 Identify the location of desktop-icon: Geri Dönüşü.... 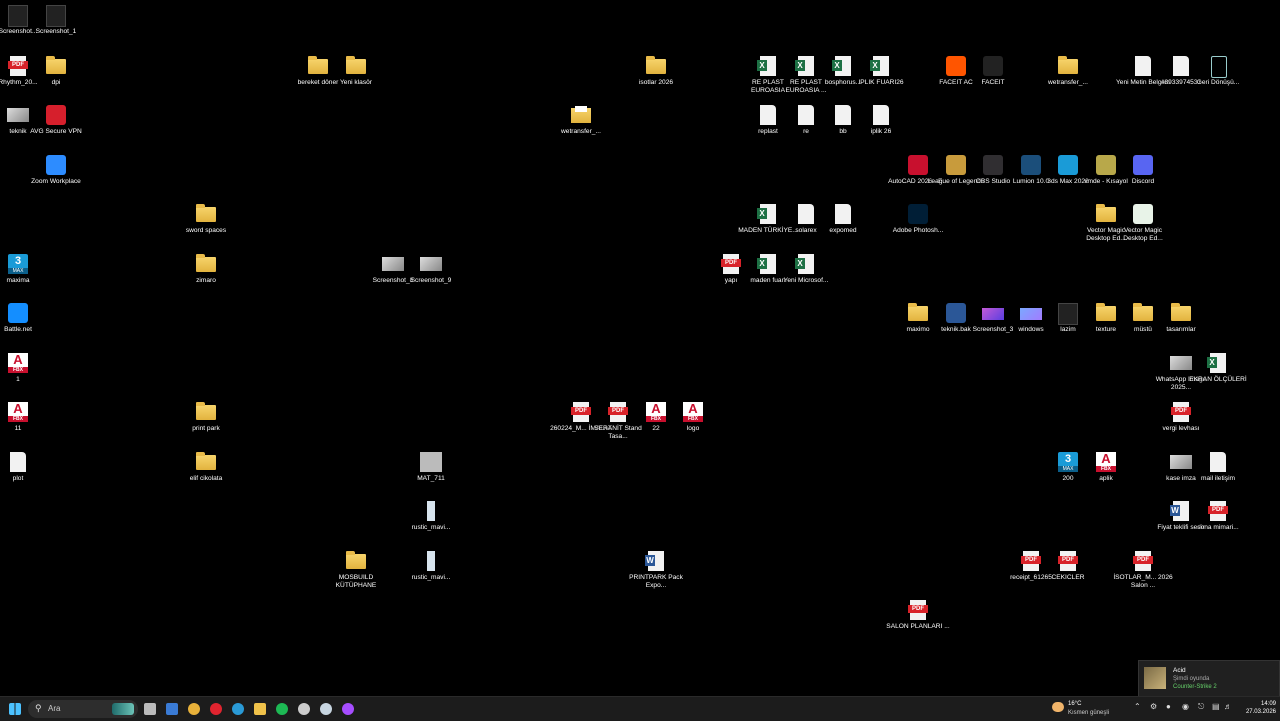
(1218, 81).